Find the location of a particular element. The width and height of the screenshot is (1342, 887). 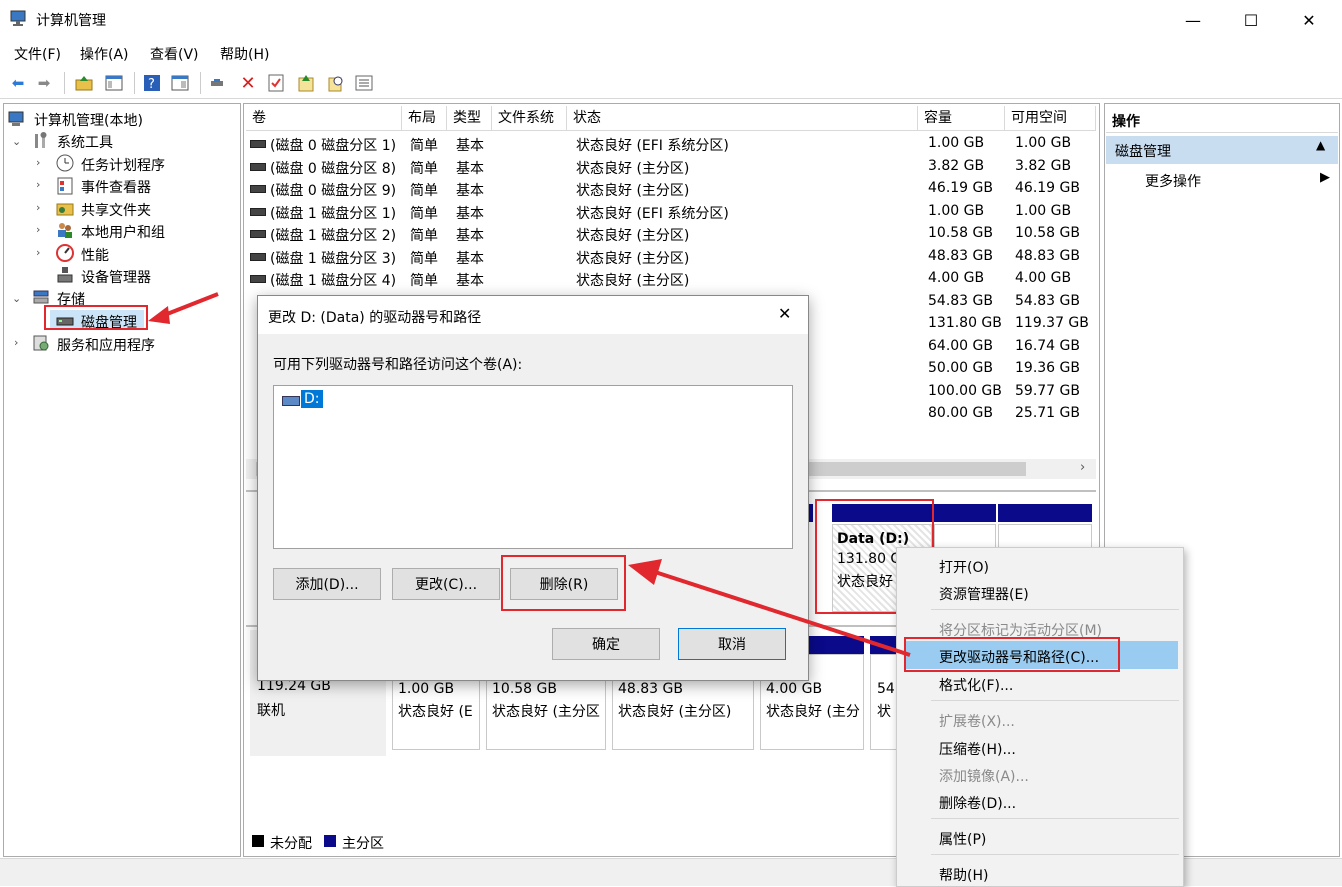

volume-icon is located at coordinates (258, 279).